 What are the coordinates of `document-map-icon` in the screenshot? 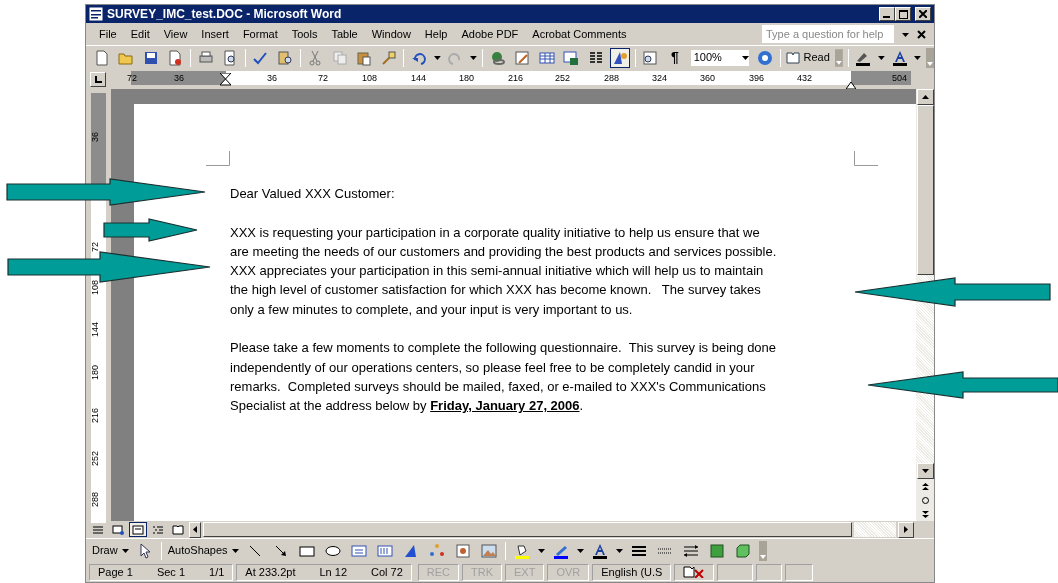 It's located at (650, 57).